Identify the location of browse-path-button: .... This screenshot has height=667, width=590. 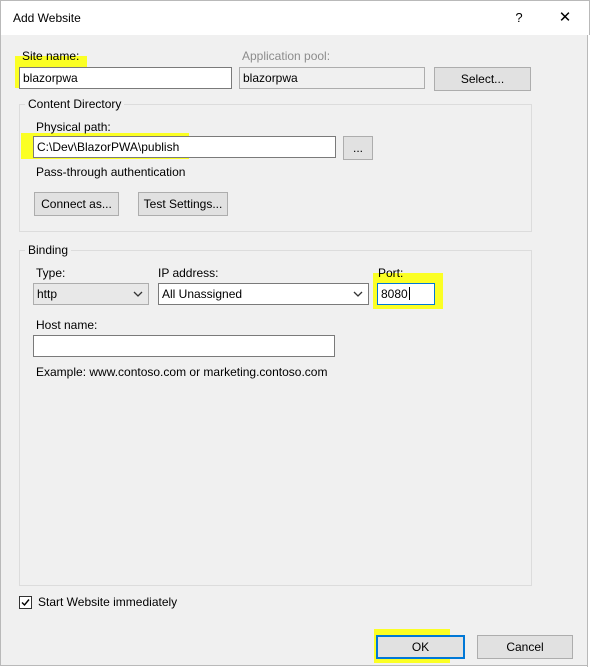
(358, 148).